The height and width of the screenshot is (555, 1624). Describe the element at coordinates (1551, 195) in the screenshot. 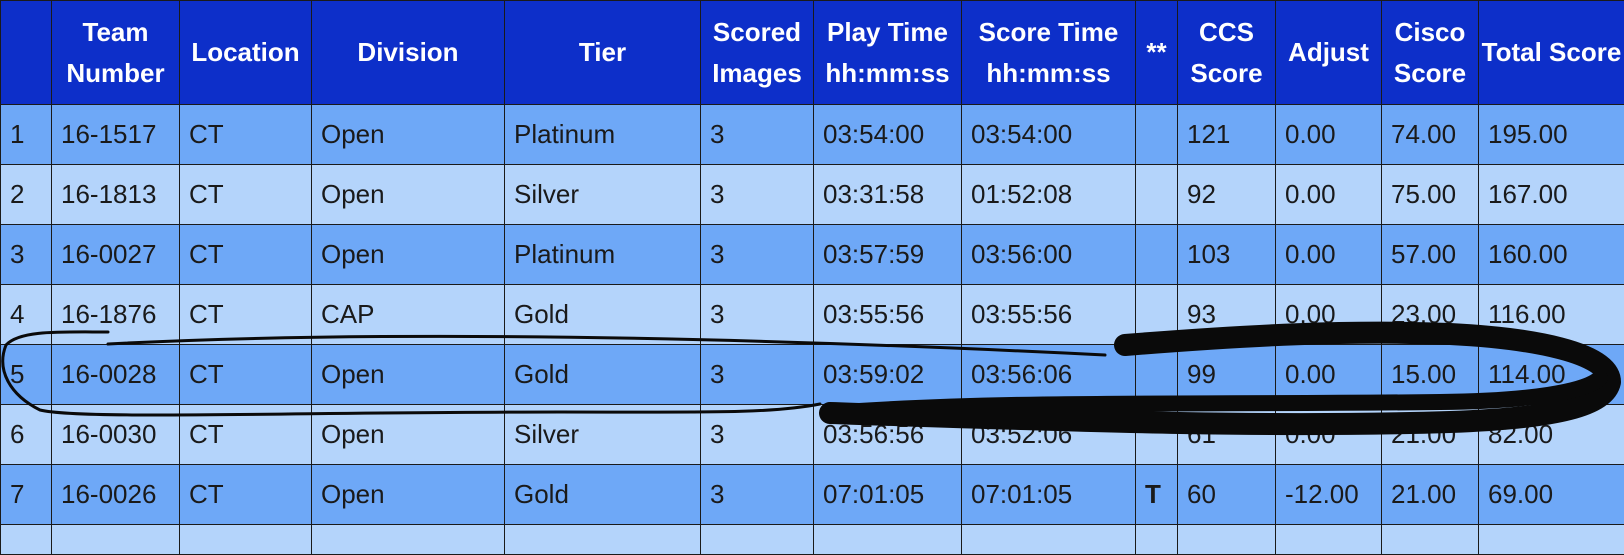

I see `cell-total-score: 167.00` at that location.